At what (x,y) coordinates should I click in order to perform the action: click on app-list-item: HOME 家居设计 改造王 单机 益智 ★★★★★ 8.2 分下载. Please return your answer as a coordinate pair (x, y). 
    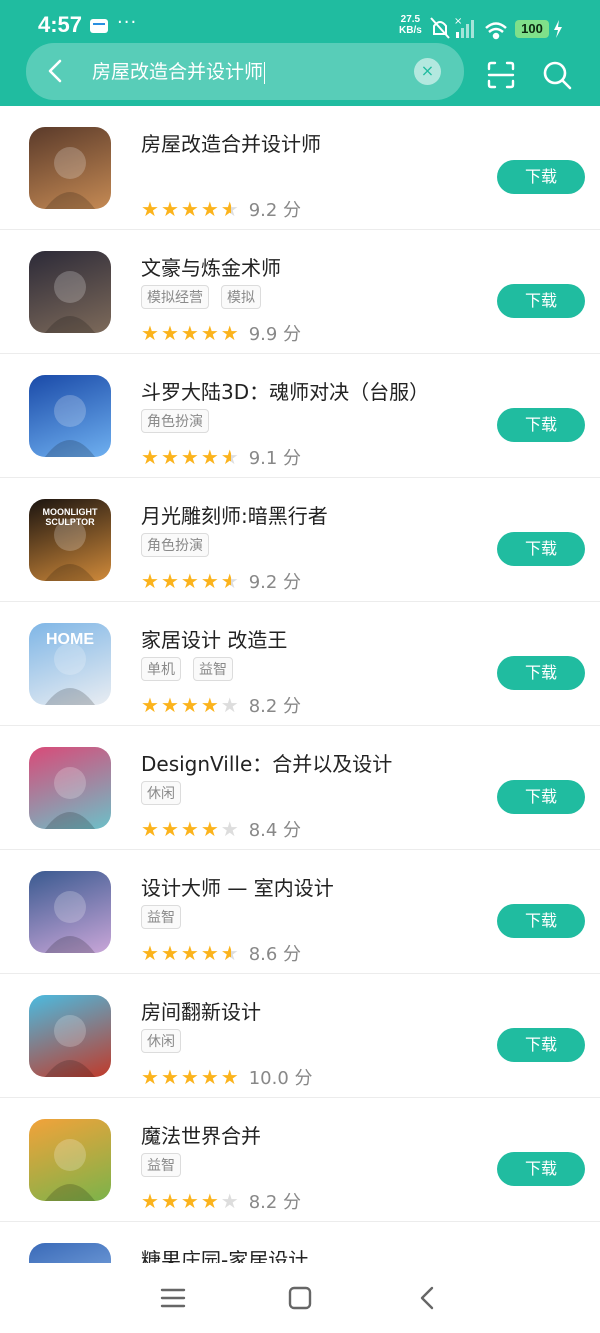
    Looking at the image, I should click on (300, 664).